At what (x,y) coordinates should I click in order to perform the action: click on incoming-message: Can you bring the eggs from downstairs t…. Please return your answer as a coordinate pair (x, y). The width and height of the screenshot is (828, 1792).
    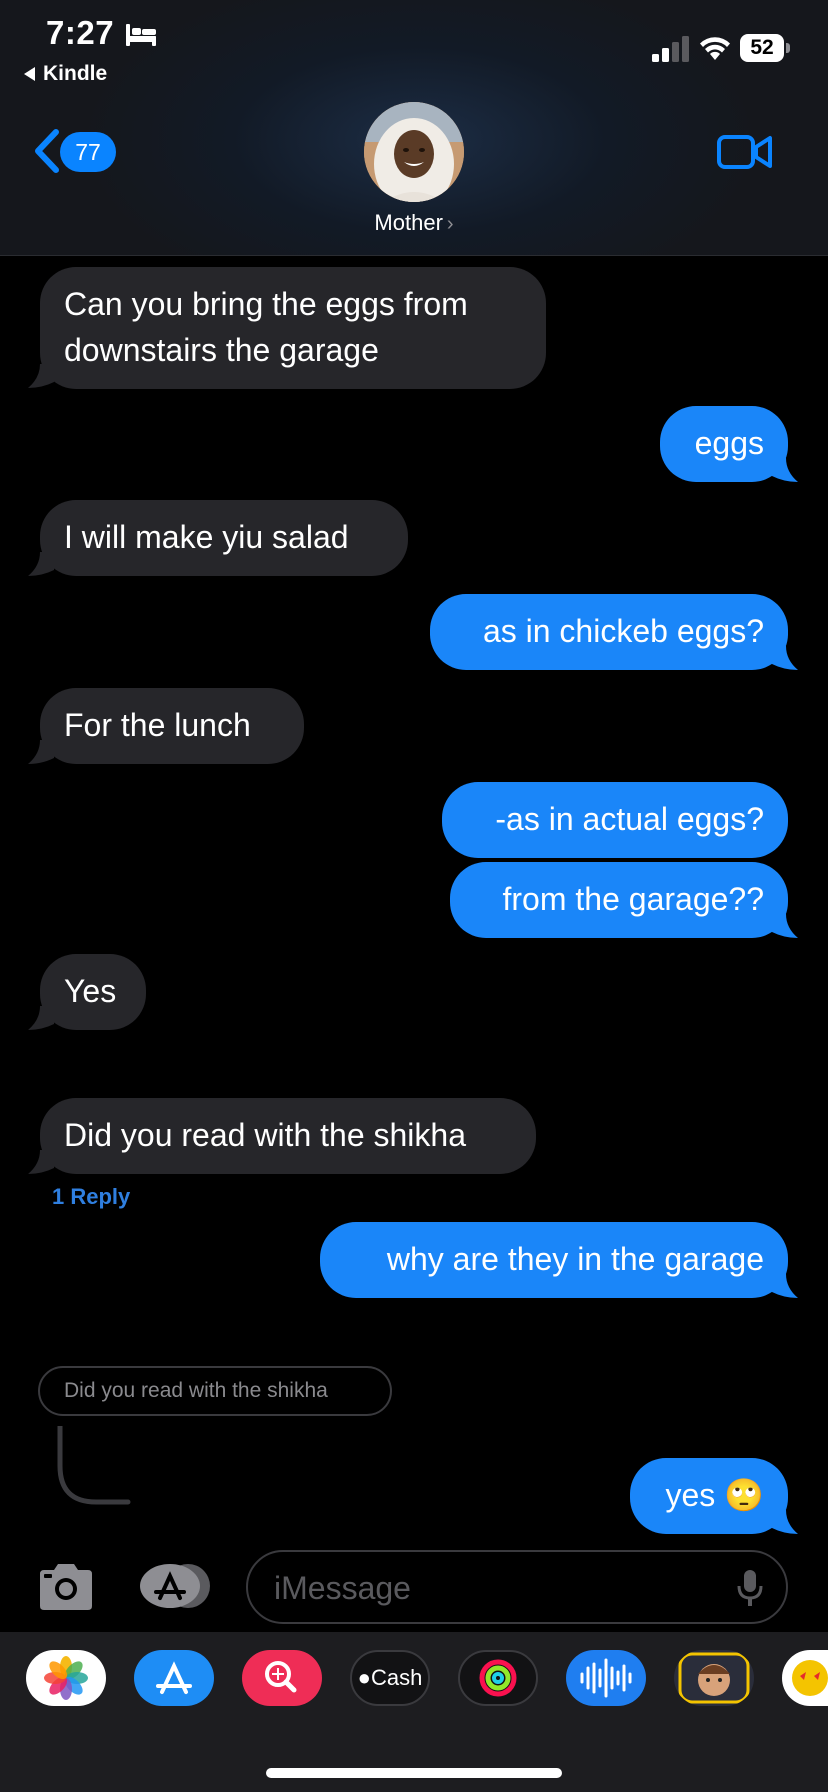
    Looking at the image, I should click on (293, 328).